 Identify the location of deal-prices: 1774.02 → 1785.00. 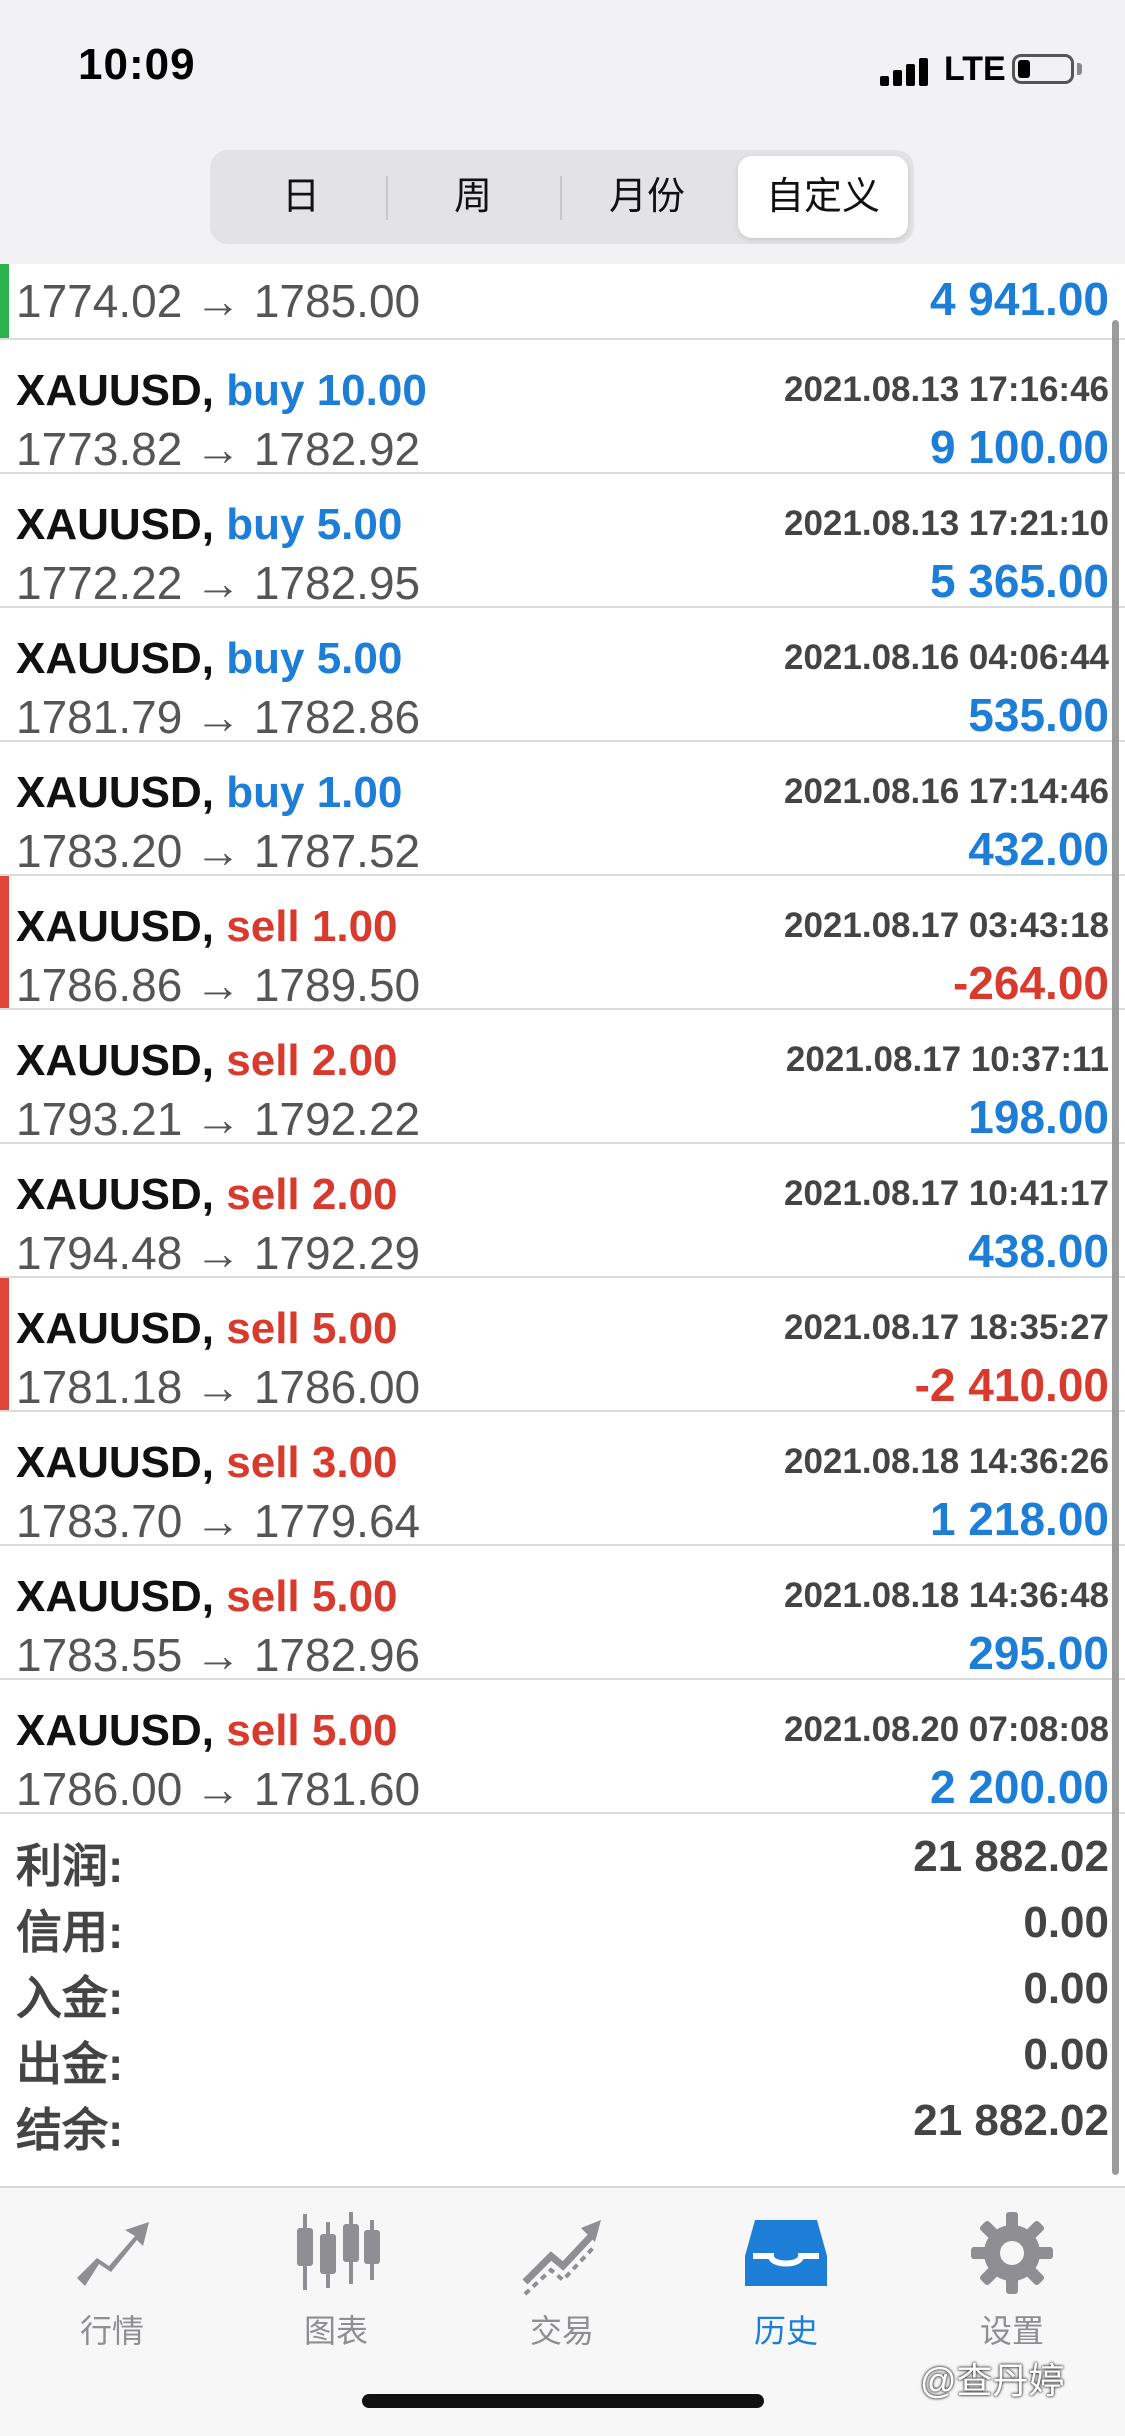
(218, 301).